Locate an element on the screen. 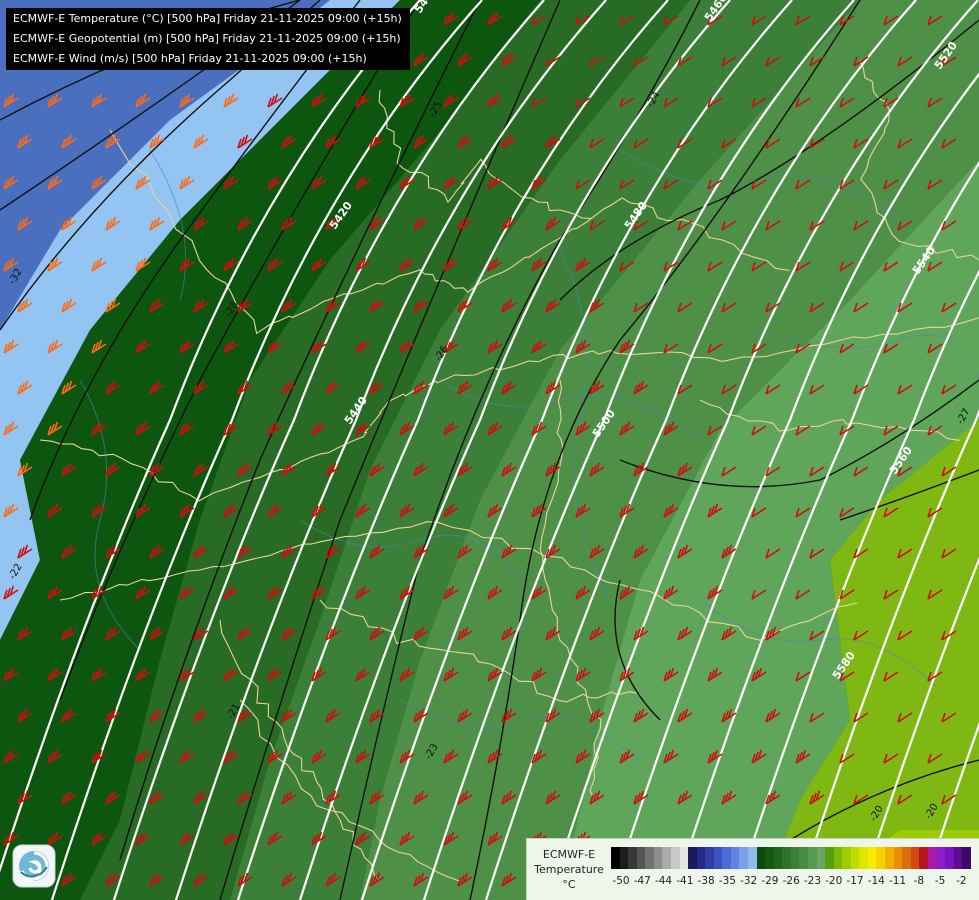 The height and width of the screenshot is (900, 979). legend-tick-label: -17 is located at coordinates (855, 881).